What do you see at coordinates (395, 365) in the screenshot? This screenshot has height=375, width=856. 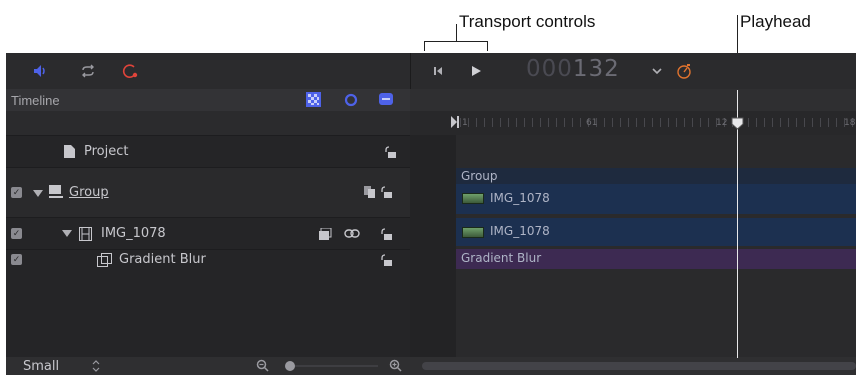 I see `zoom-in-icon` at bounding box center [395, 365].